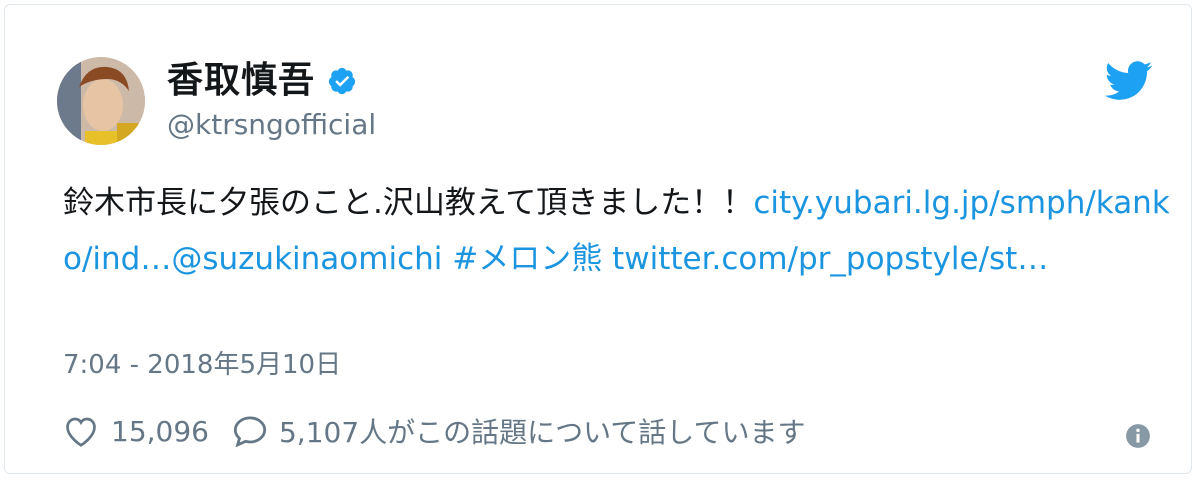 This screenshot has width=1200, height=481. Describe the element at coordinates (1129, 81) in the screenshot. I see `twitter-bird-icon` at that location.